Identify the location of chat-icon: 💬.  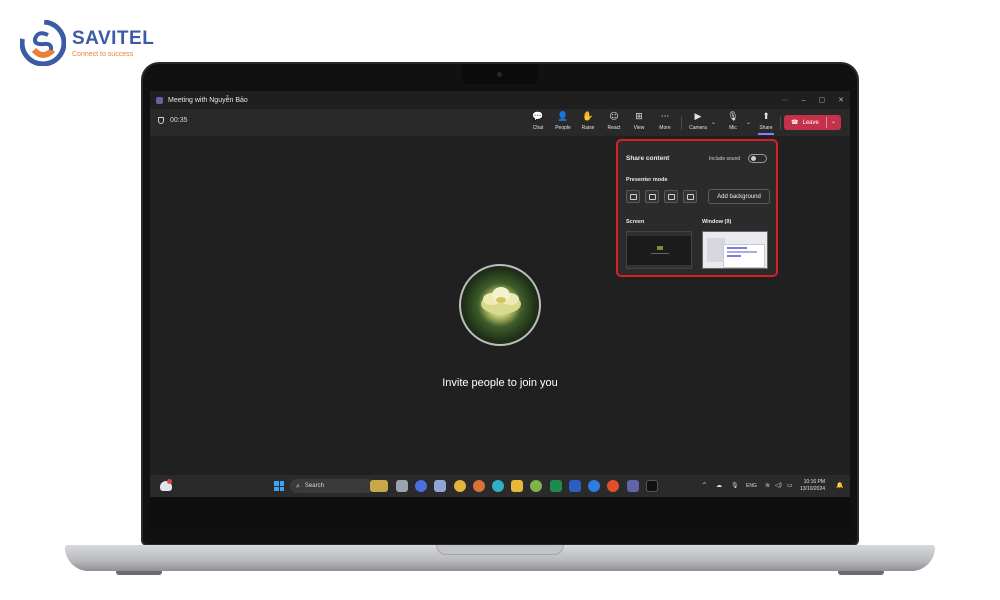
(538, 117).